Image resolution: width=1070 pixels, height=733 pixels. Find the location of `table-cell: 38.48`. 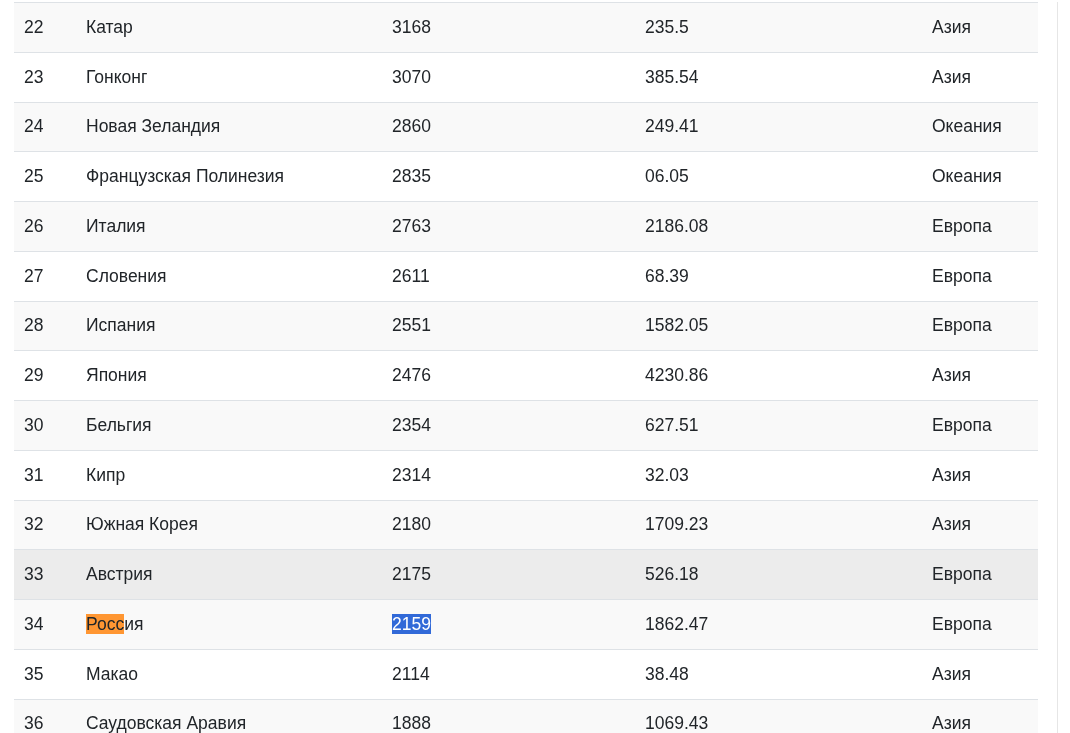

table-cell: 38.48 is located at coordinates (667, 674).